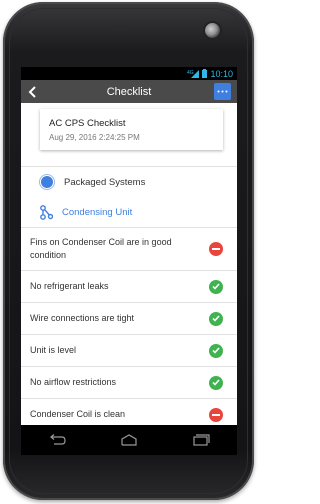 This screenshot has height=504, width=320. Describe the element at coordinates (205, 73) in the screenshot. I see `battery-icon` at that location.